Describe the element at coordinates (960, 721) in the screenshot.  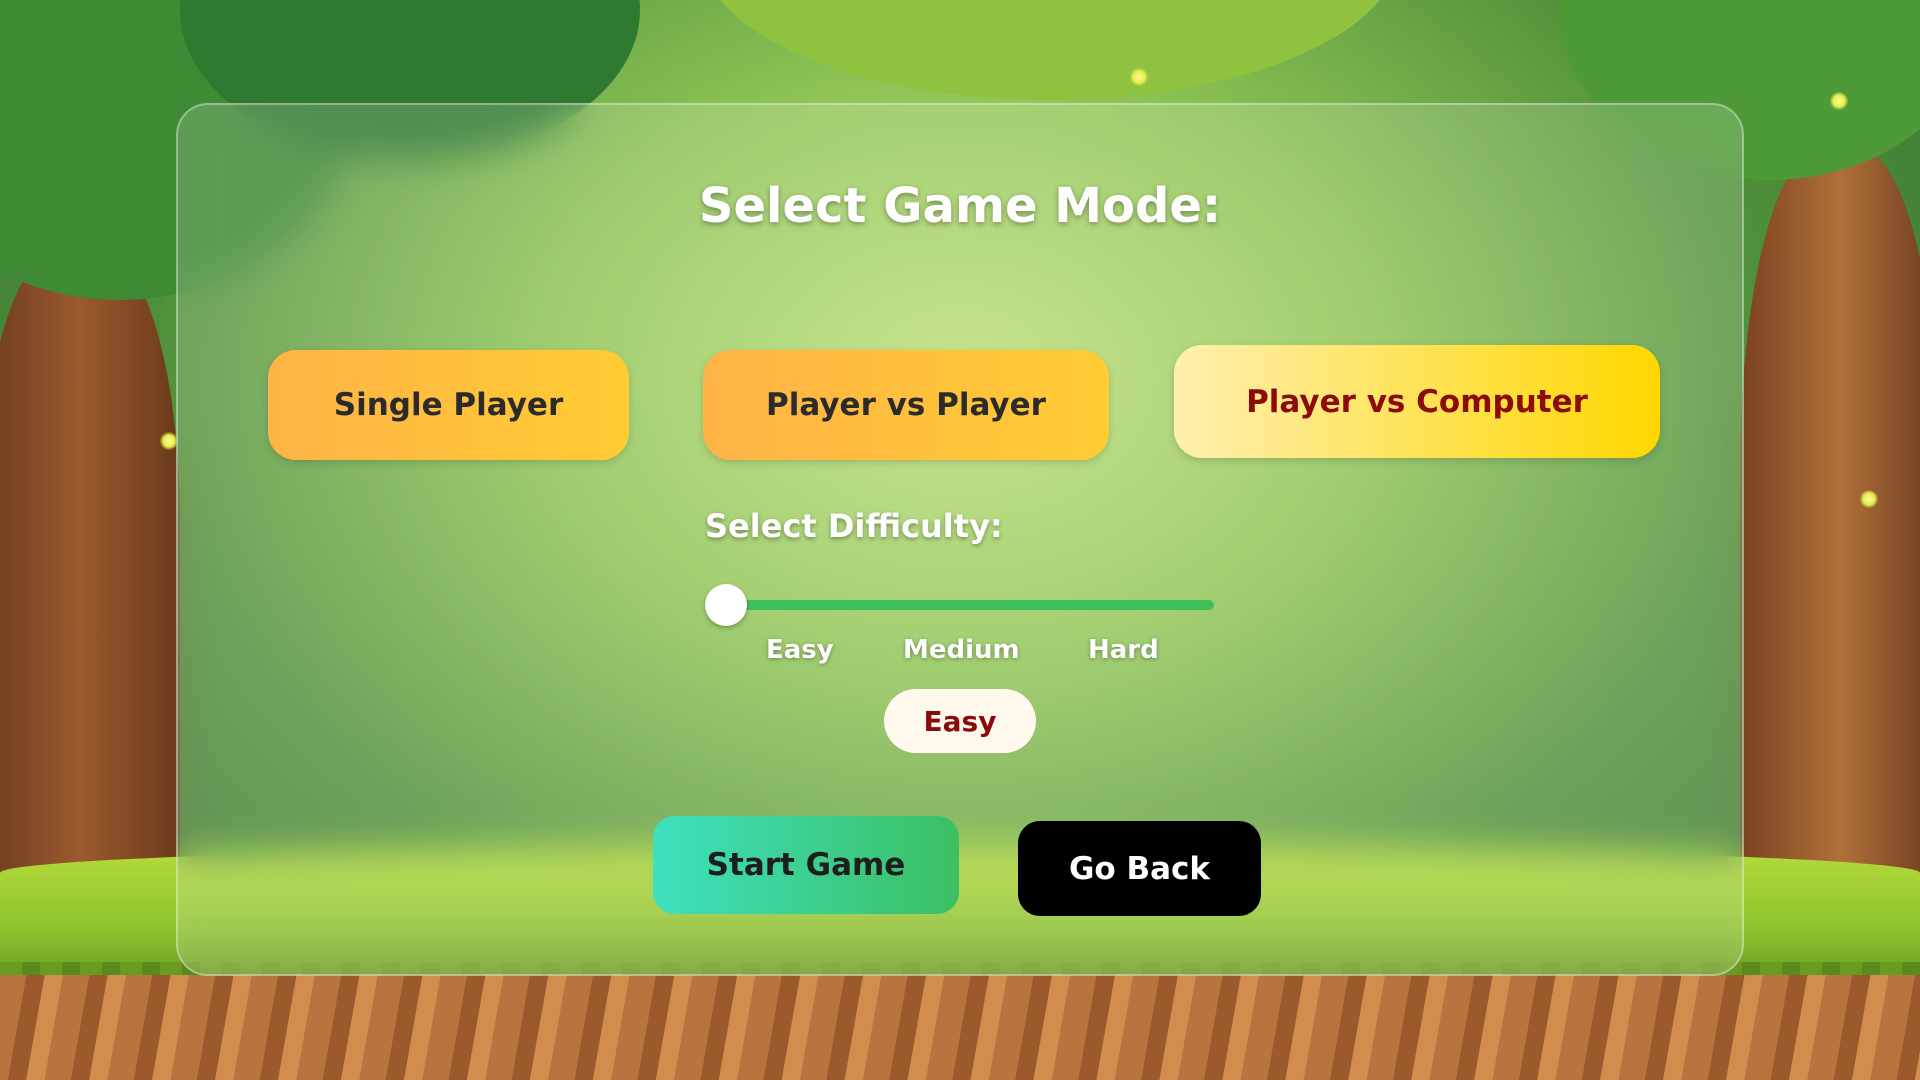
I see `selected-difficulty-badge: Easy` at that location.